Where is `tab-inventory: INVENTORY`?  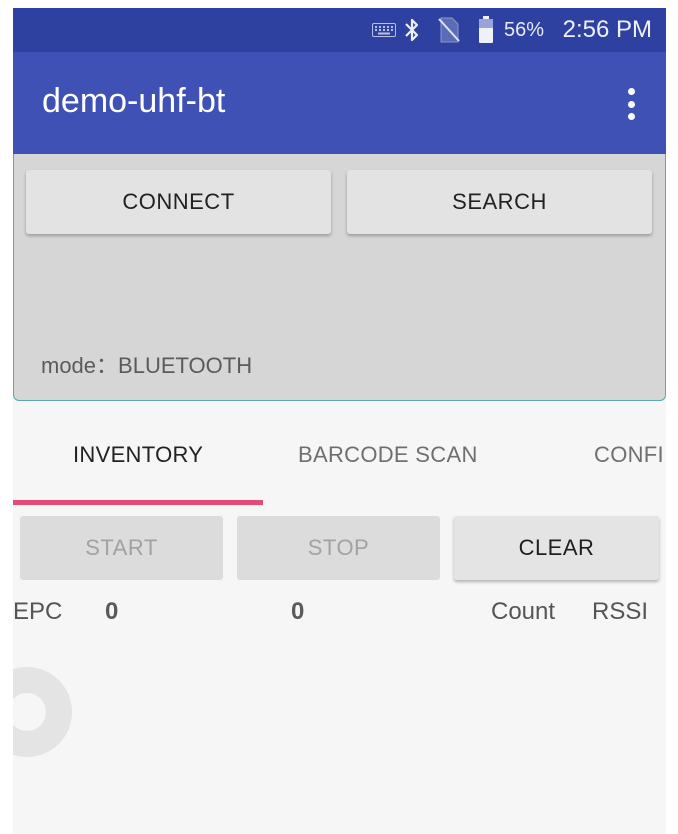
tab-inventory: INVENTORY is located at coordinates (138, 455).